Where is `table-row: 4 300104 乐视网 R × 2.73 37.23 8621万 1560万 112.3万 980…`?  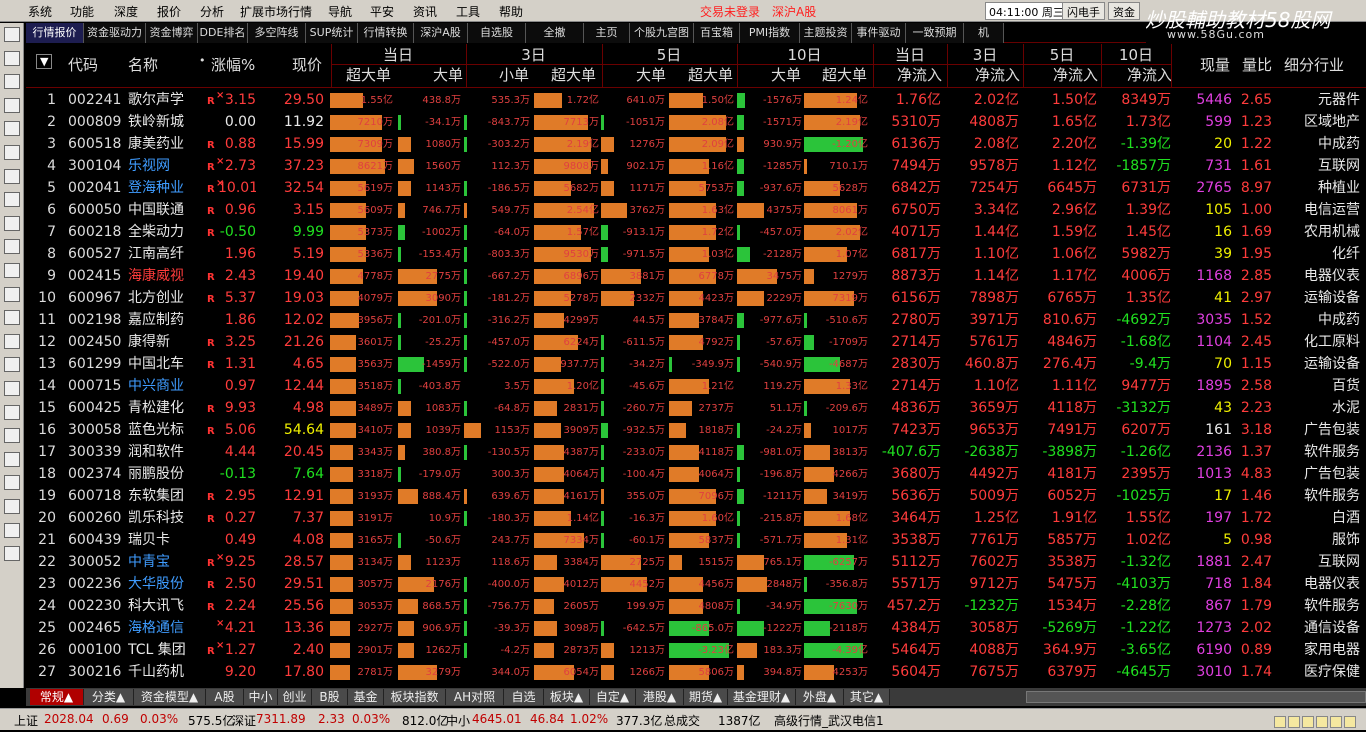 table-row: 4 300104 乐视网 R × 2.73 37.23 8621万 1560万 112.3万 980… is located at coordinates (696, 166).